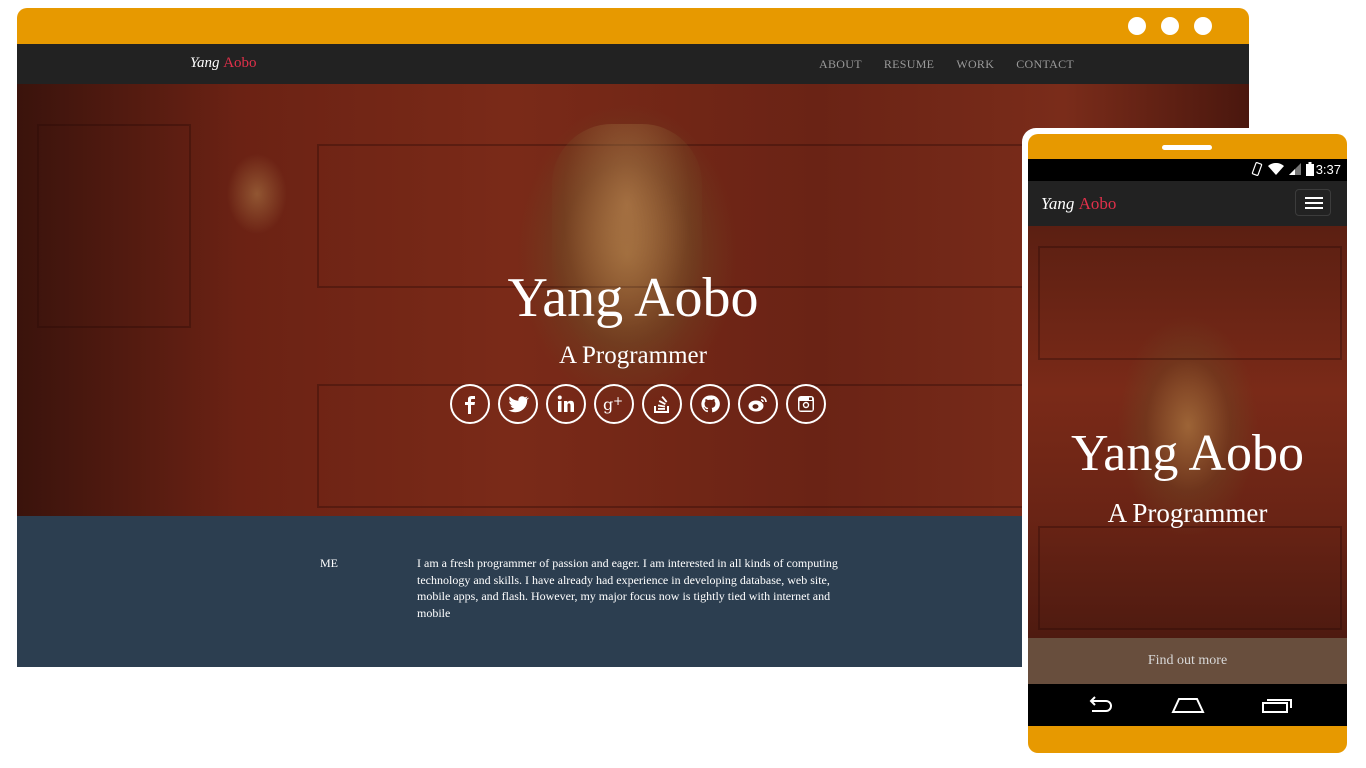 The image size is (1366, 768). I want to click on home-icon, so click(1188, 705).